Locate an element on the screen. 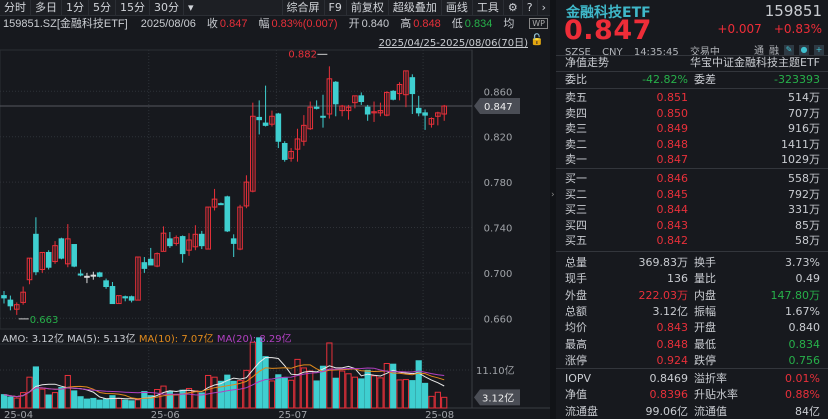 The width and height of the screenshot is (828, 419). tab-30min: 30分 is located at coordinates (167, 8).